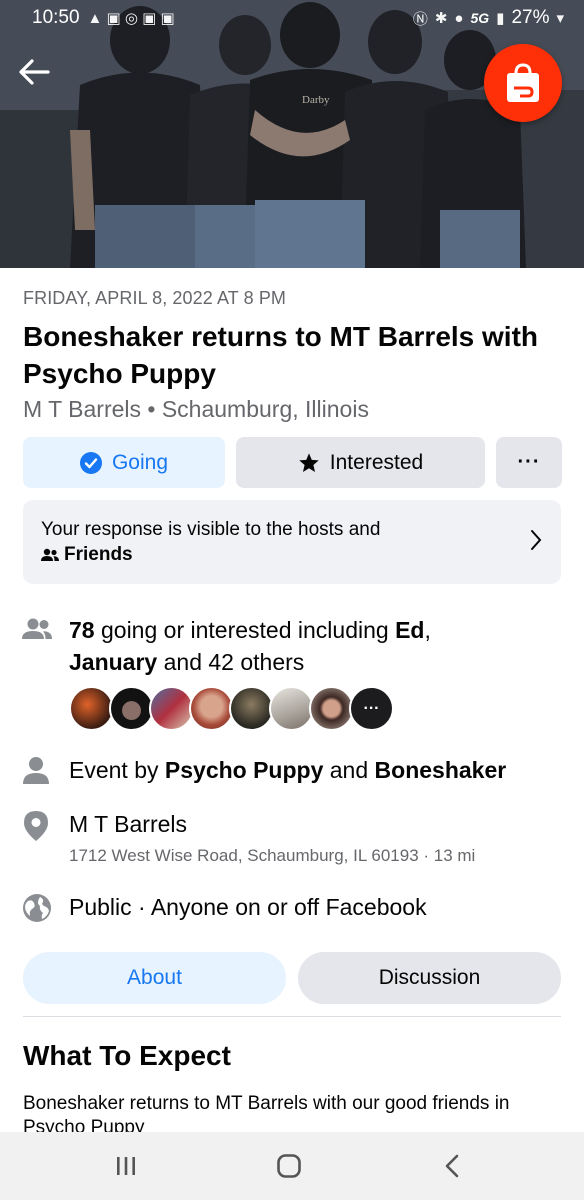  What do you see at coordinates (155, 298) in the screenshot?
I see `event-date: FRIDAY, APRIL 8, 2022 AT 8 PM` at bounding box center [155, 298].